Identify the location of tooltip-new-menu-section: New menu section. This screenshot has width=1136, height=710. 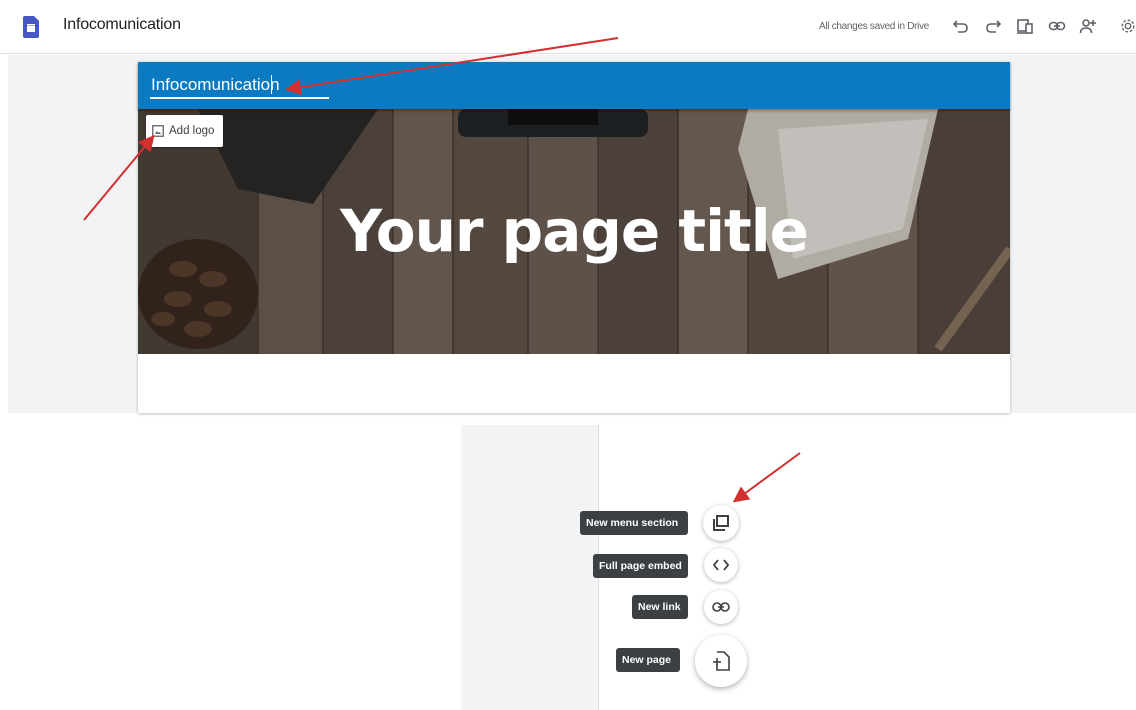
(634, 523).